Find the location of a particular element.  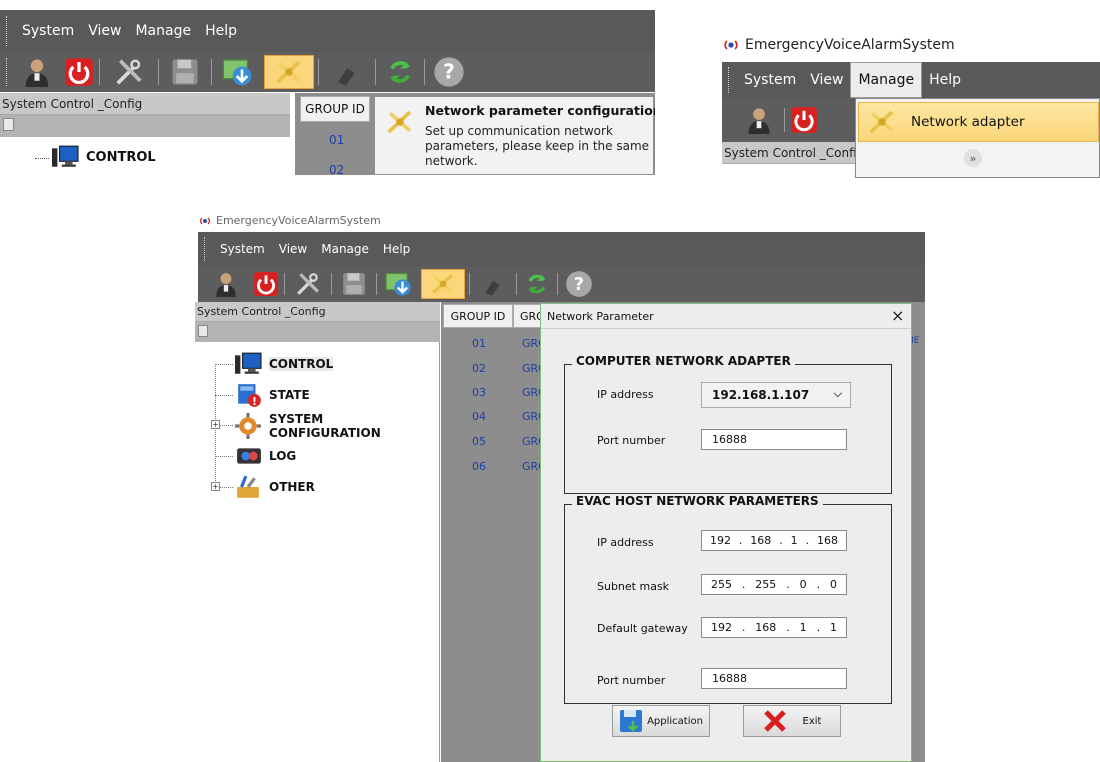

tooltip-title: Network parameter configuration is located at coordinates (540, 110).